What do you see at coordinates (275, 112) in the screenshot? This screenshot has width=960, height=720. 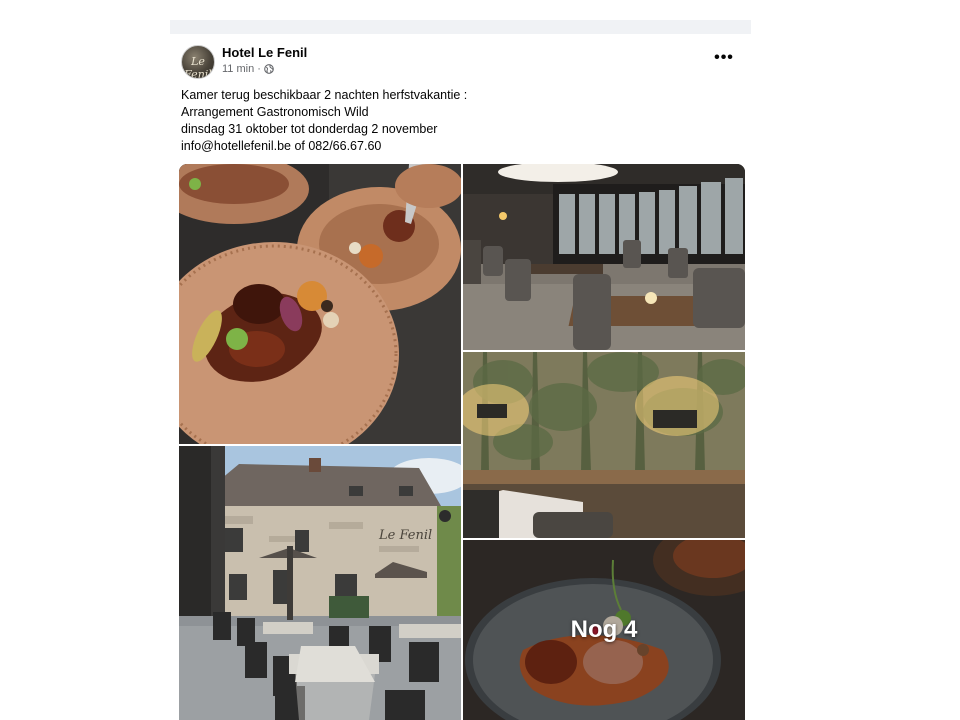 I see `post-text-line: Arrangement Gastronomisch Wild` at bounding box center [275, 112].